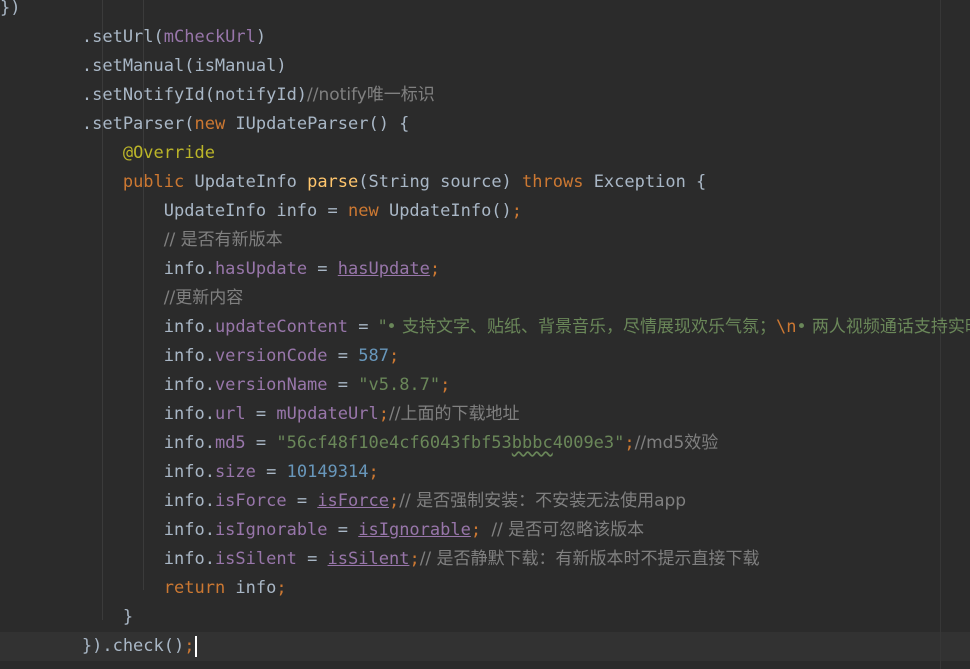 This screenshot has height=669, width=970. Describe the element at coordinates (786, 327) in the screenshot. I see `code-token: \n` at that location.